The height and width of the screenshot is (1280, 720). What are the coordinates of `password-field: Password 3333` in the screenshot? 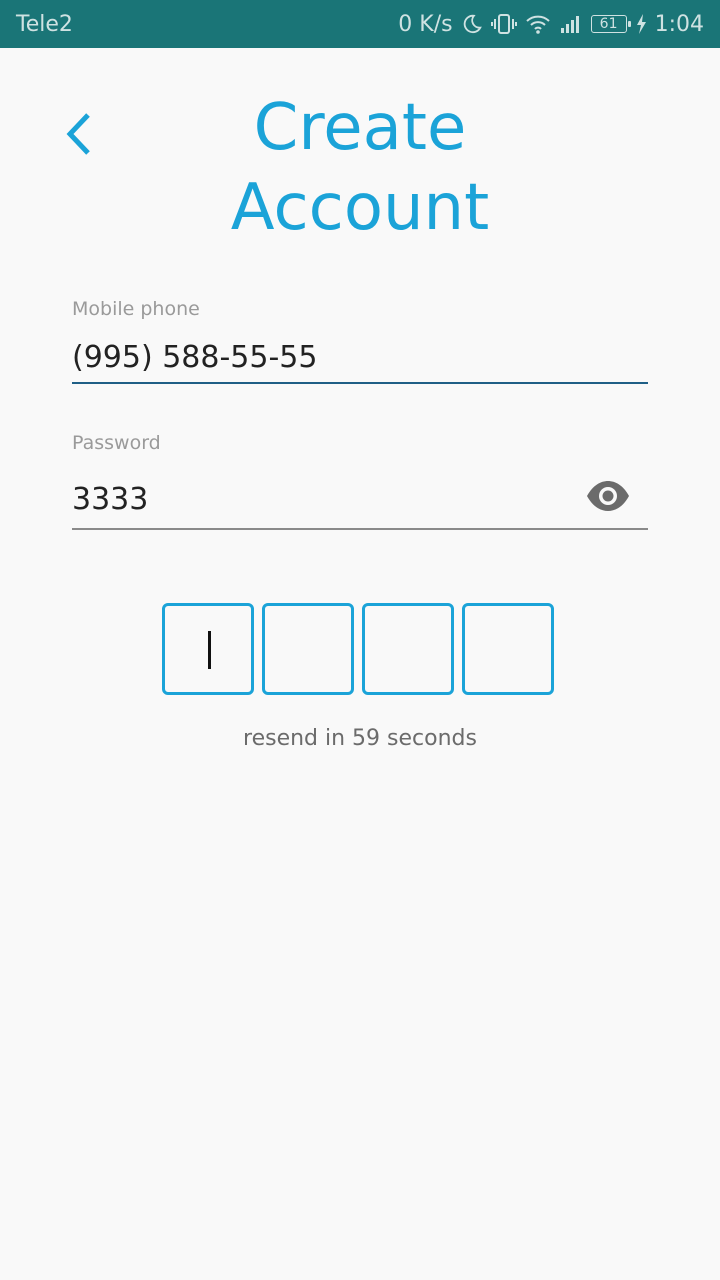 It's located at (360, 482).